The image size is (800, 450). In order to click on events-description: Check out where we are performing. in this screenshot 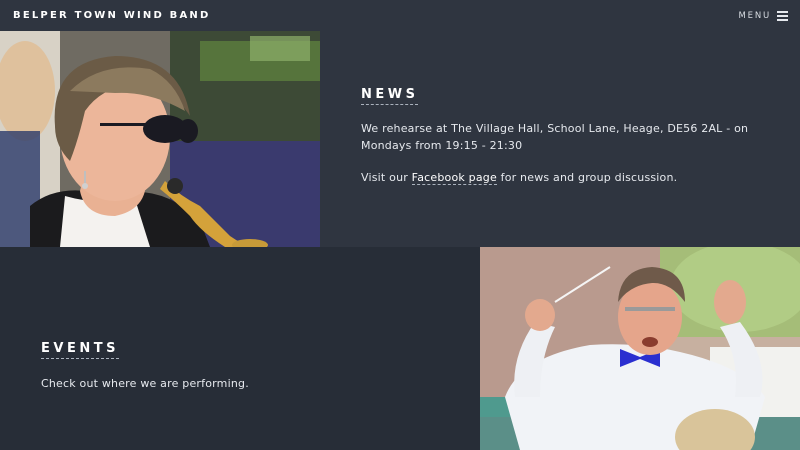, I will do `click(145, 383)`.